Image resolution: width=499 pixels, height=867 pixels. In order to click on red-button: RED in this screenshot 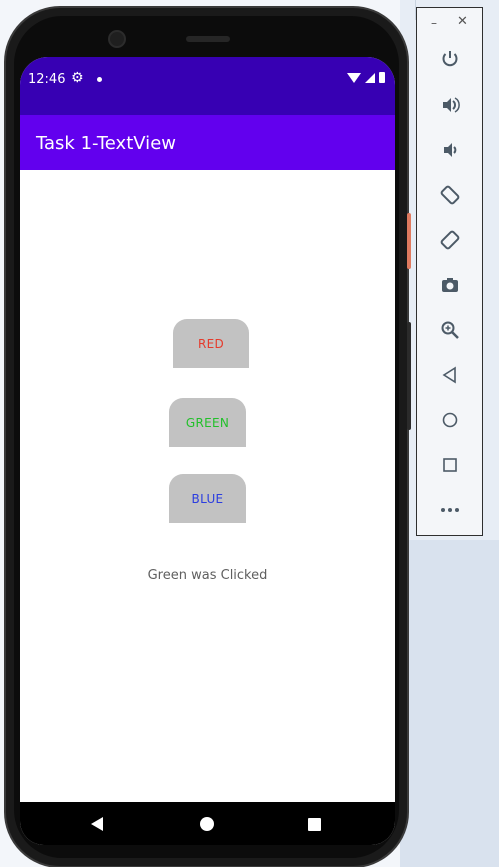, I will do `click(211, 343)`.